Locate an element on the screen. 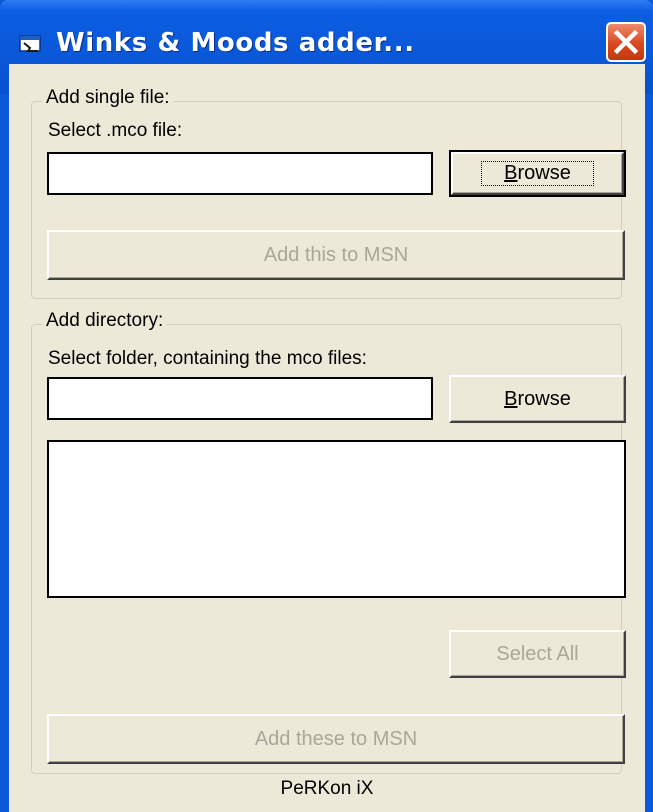  browse-folder-label: Browse is located at coordinates (537, 398).